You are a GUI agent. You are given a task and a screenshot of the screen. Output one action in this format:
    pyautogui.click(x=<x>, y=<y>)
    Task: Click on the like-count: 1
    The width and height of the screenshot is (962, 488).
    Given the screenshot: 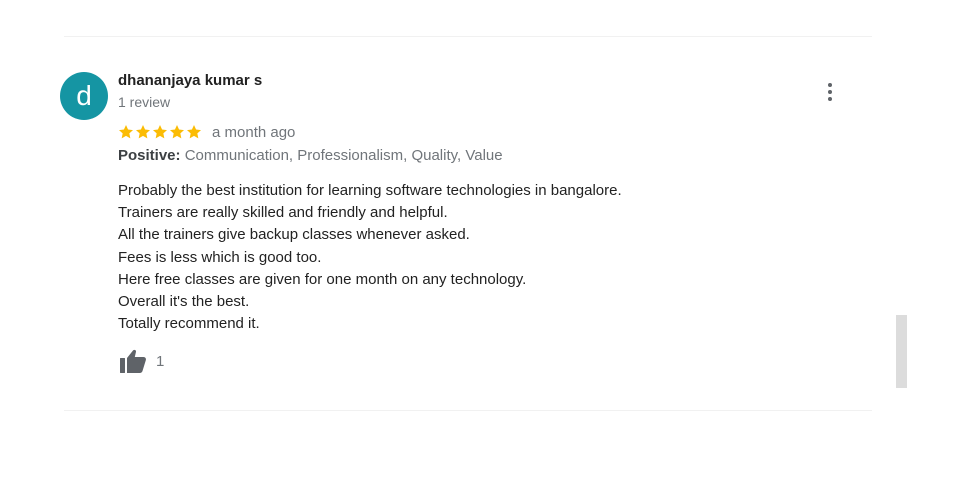 What is the action you would take?
    pyautogui.click(x=160, y=361)
    